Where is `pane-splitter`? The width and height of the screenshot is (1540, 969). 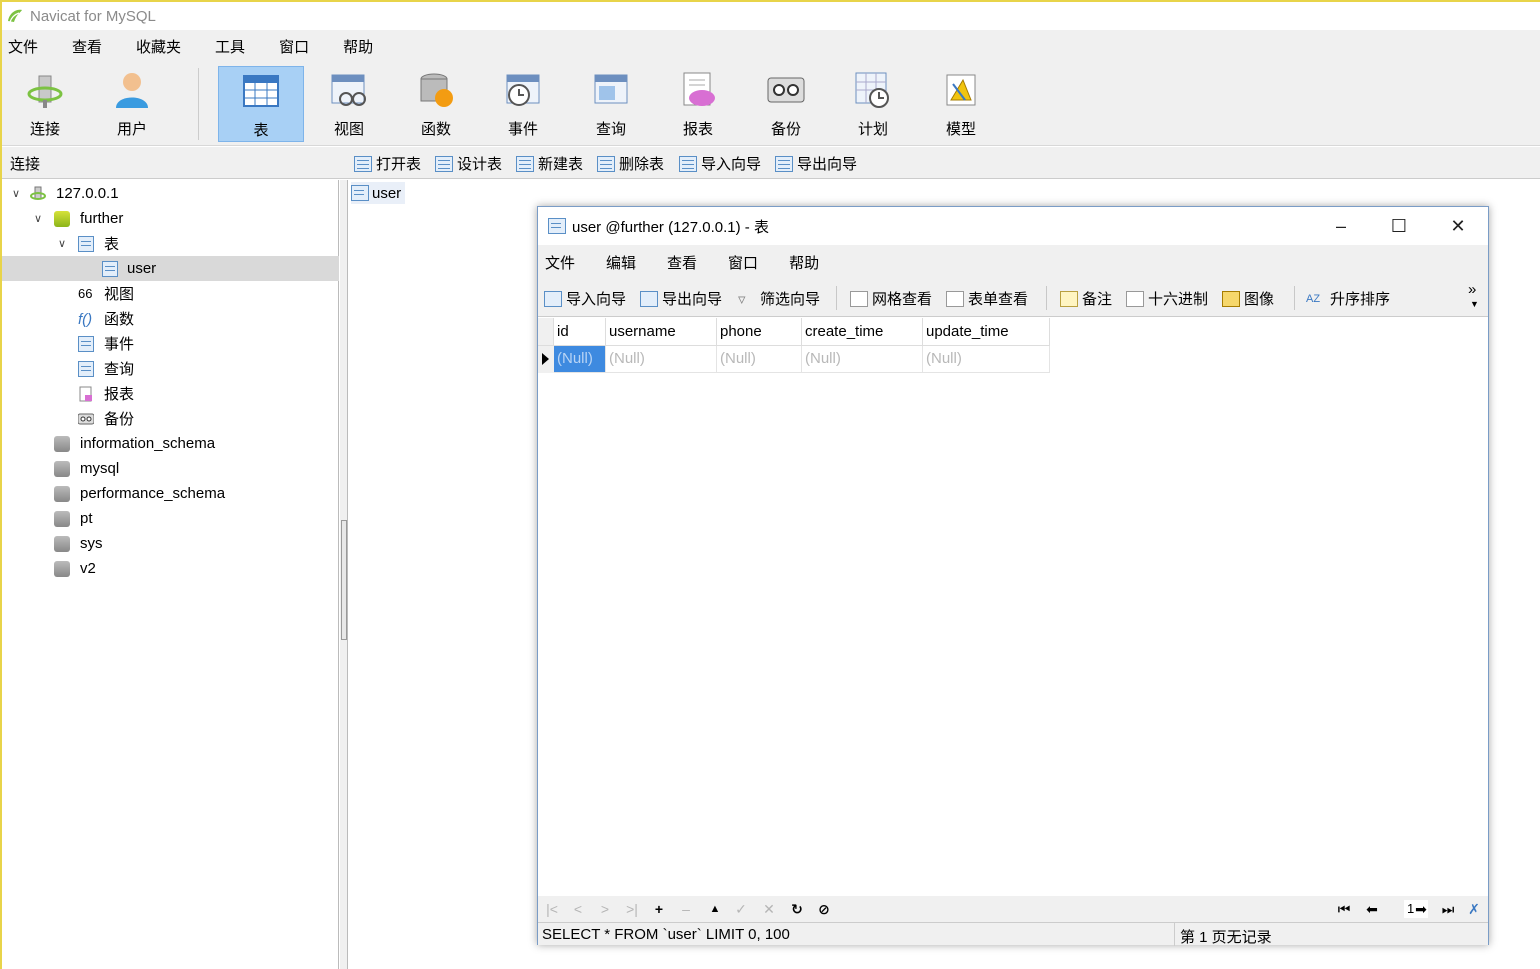 pane-splitter is located at coordinates (344, 574).